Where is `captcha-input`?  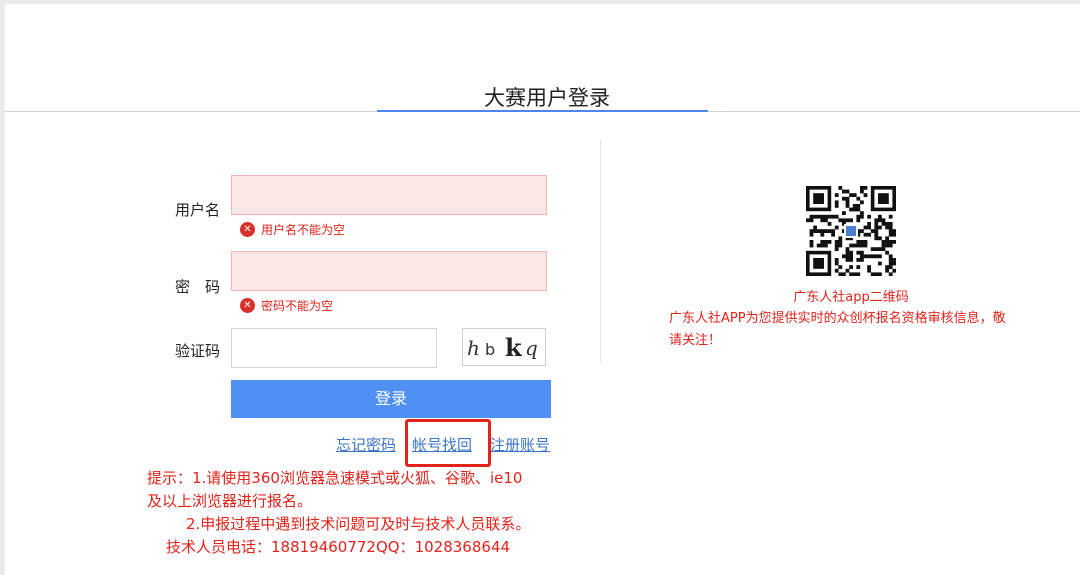 captcha-input is located at coordinates (334, 348).